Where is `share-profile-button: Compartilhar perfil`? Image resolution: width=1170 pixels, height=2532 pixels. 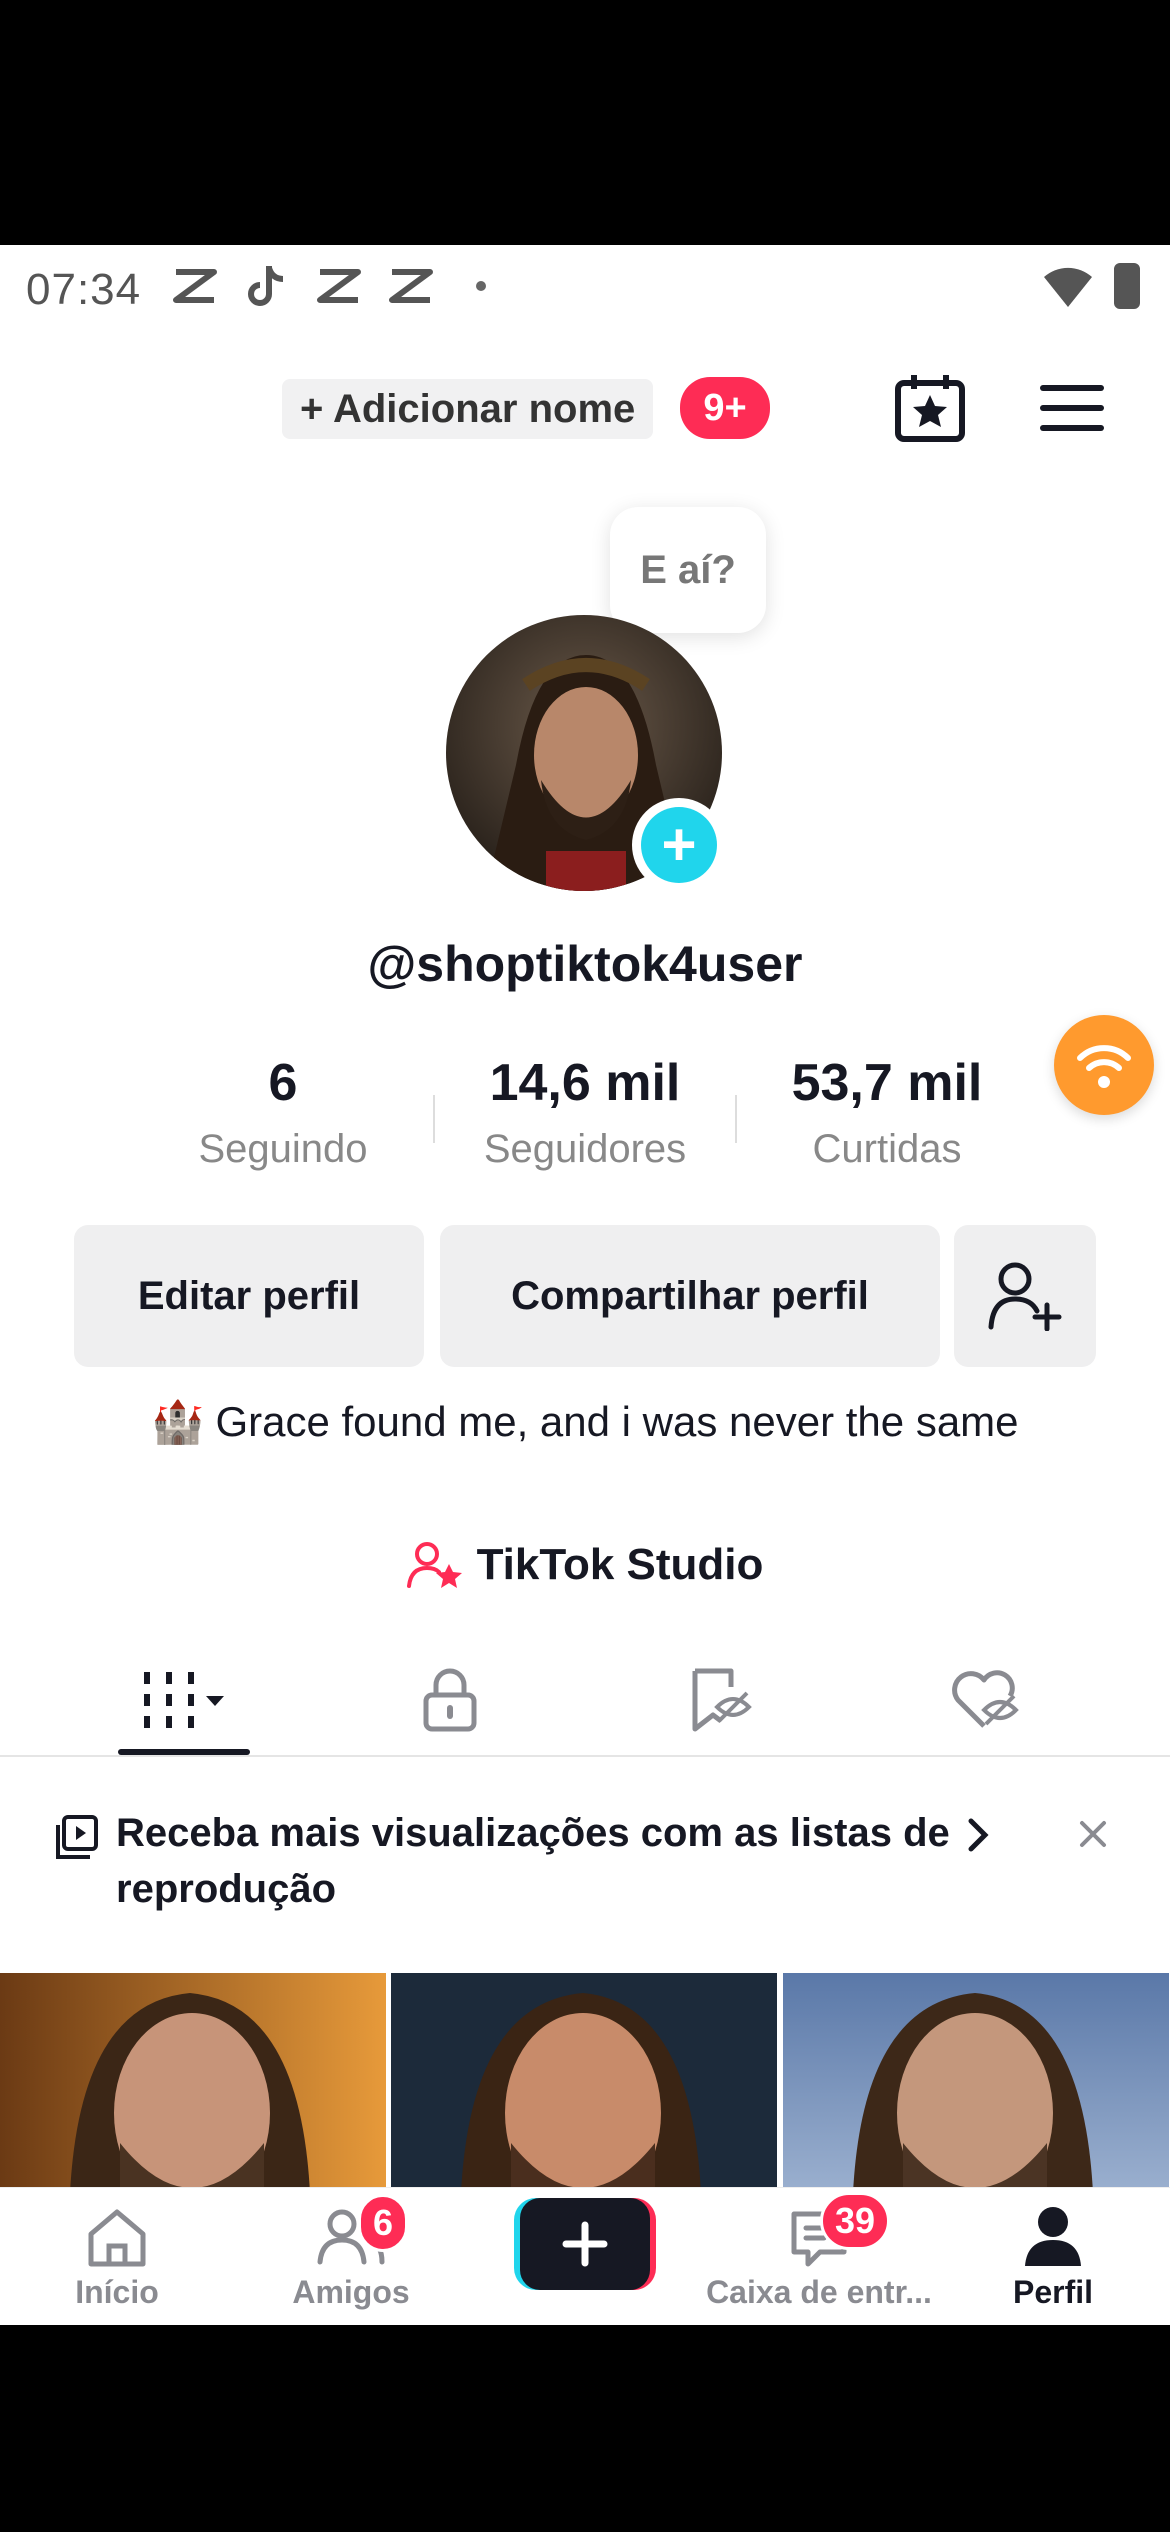
share-profile-button: Compartilhar perfil is located at coordinates (690, 1296).